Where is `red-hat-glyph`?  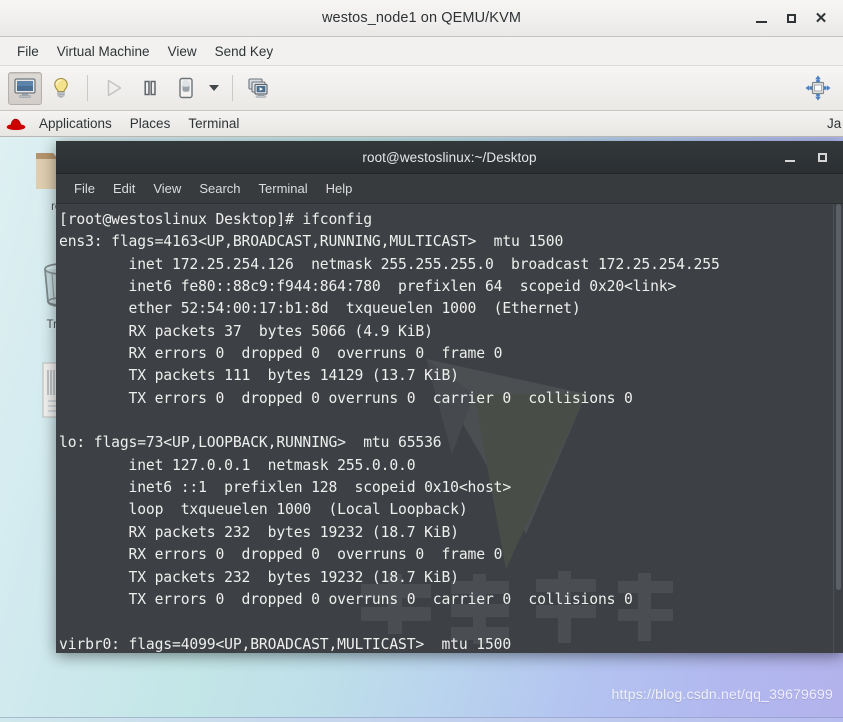
red-hat-glyph is located at coordinates (16, 124).